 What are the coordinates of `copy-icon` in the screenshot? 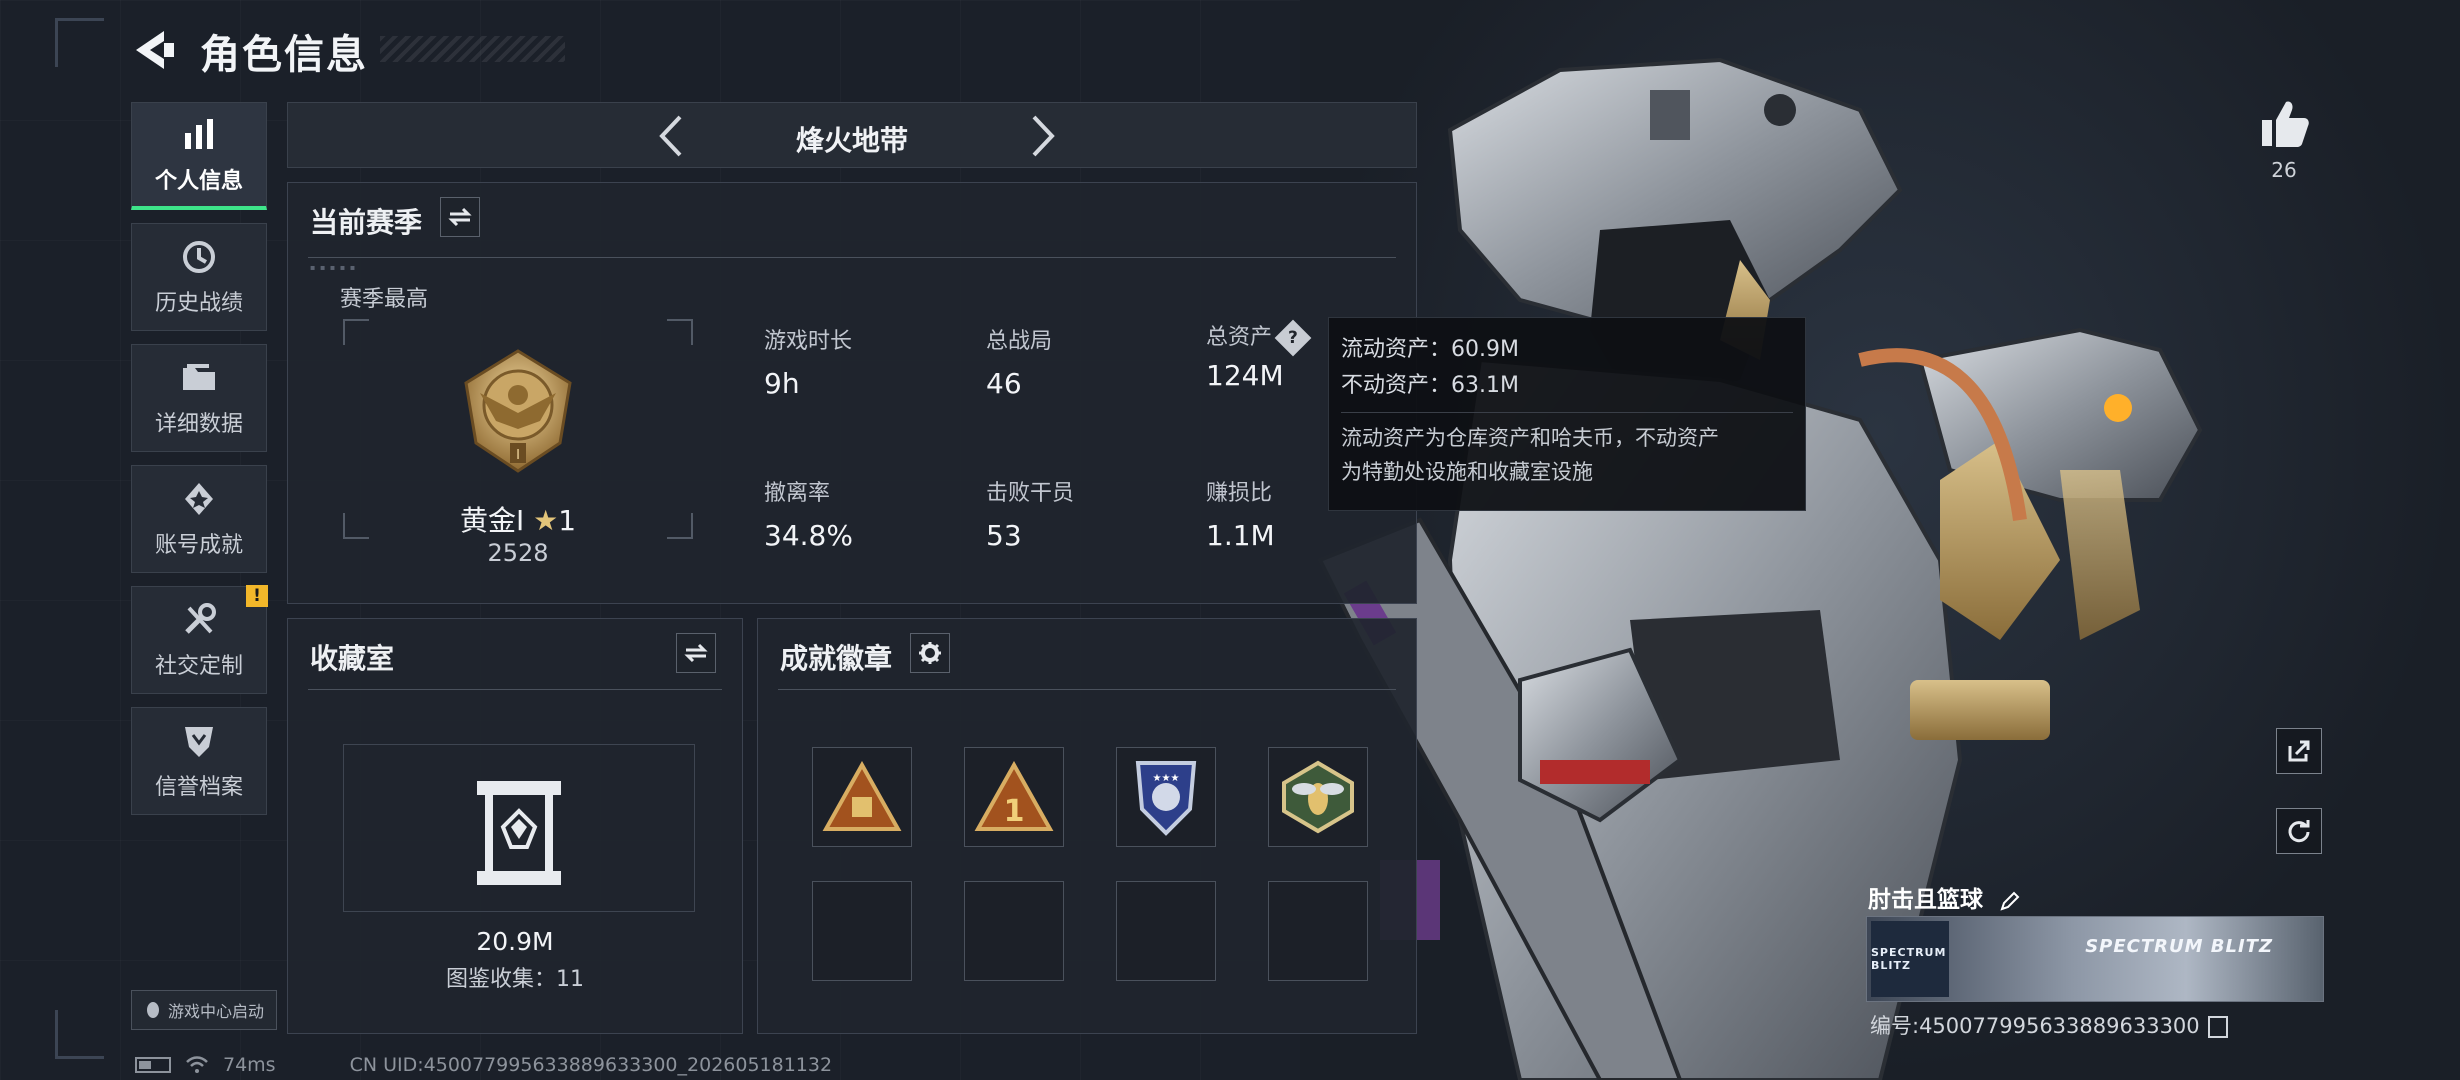 It's located at (2217, 1027).